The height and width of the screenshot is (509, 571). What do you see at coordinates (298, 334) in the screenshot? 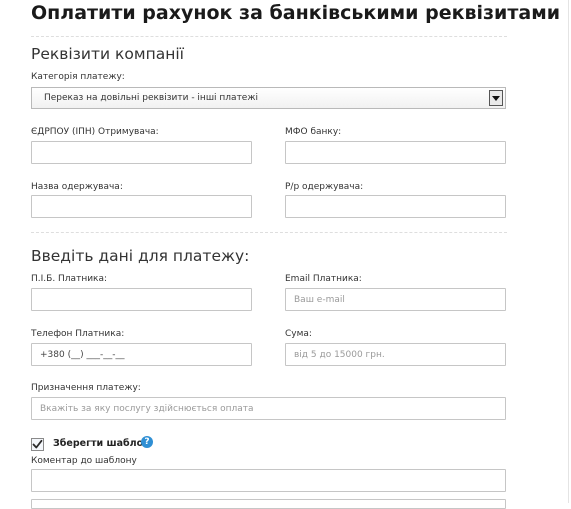
I see `amount-label: Сума:` at bounding box center [298, 334].